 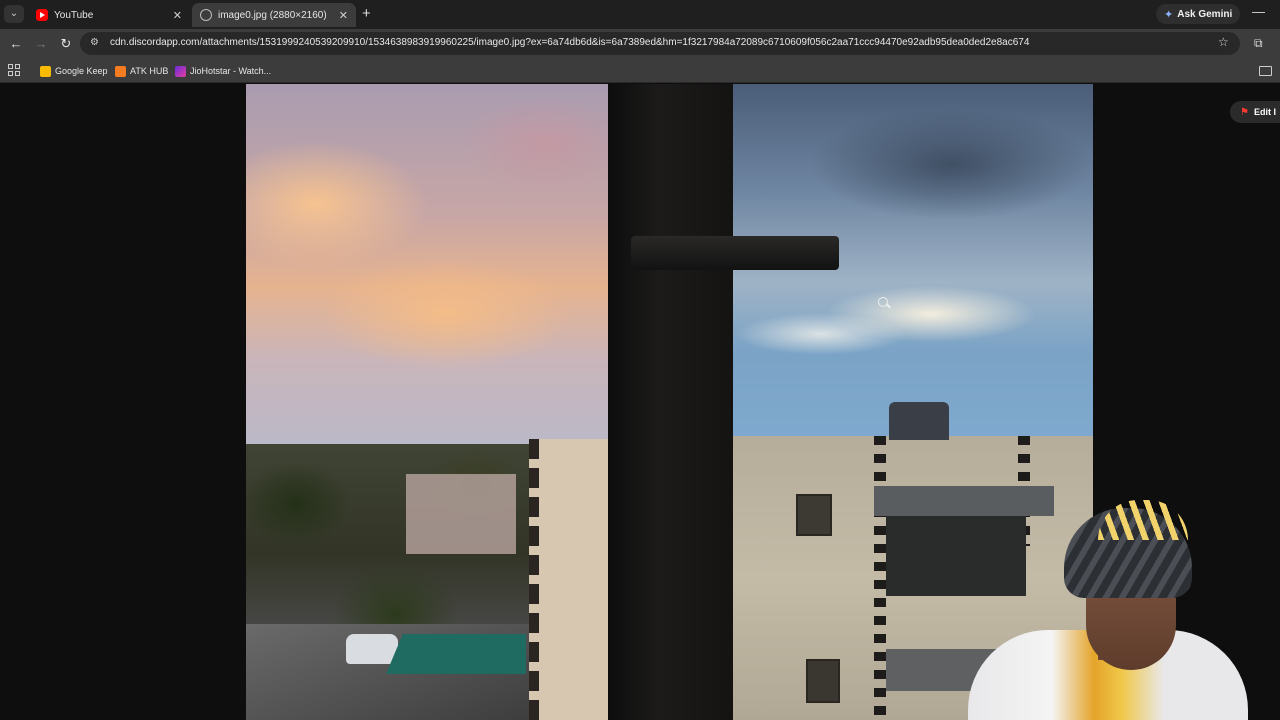 What do you see at coordinates (1258, 11) in the screenshot?
I see `minimize-icon: —` at bounding box center [1258, 11].